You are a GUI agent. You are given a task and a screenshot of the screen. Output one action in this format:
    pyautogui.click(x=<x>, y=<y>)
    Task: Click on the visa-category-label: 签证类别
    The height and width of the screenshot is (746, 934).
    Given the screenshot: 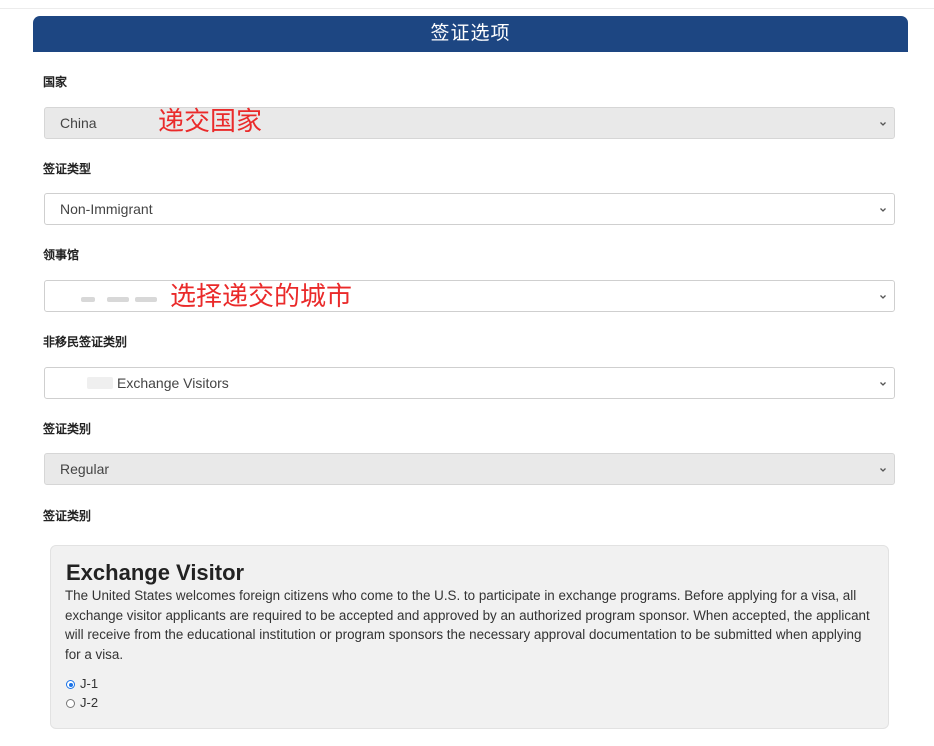 What is the action you would take?
    pyautogui.click(x=67, y=516)
    